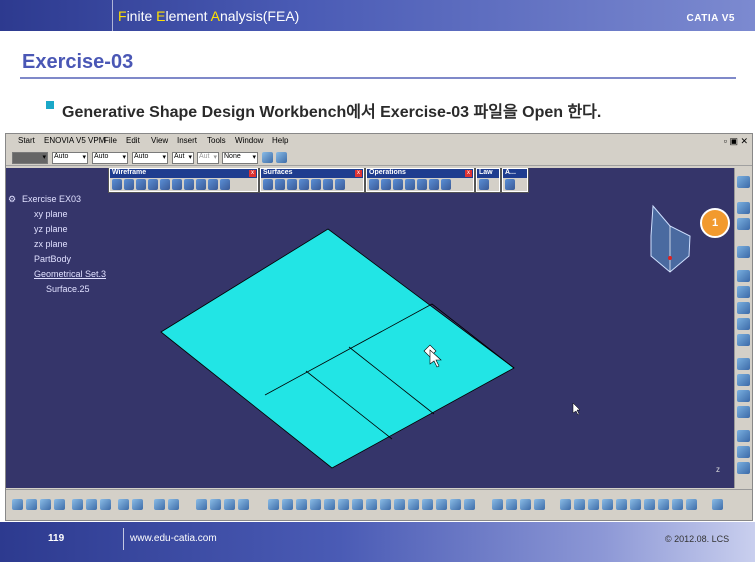 This screenshot has width=755, height=562. Describe the element at coordinates (112, 15) in the screenshot. I see `header-divider` at that location.